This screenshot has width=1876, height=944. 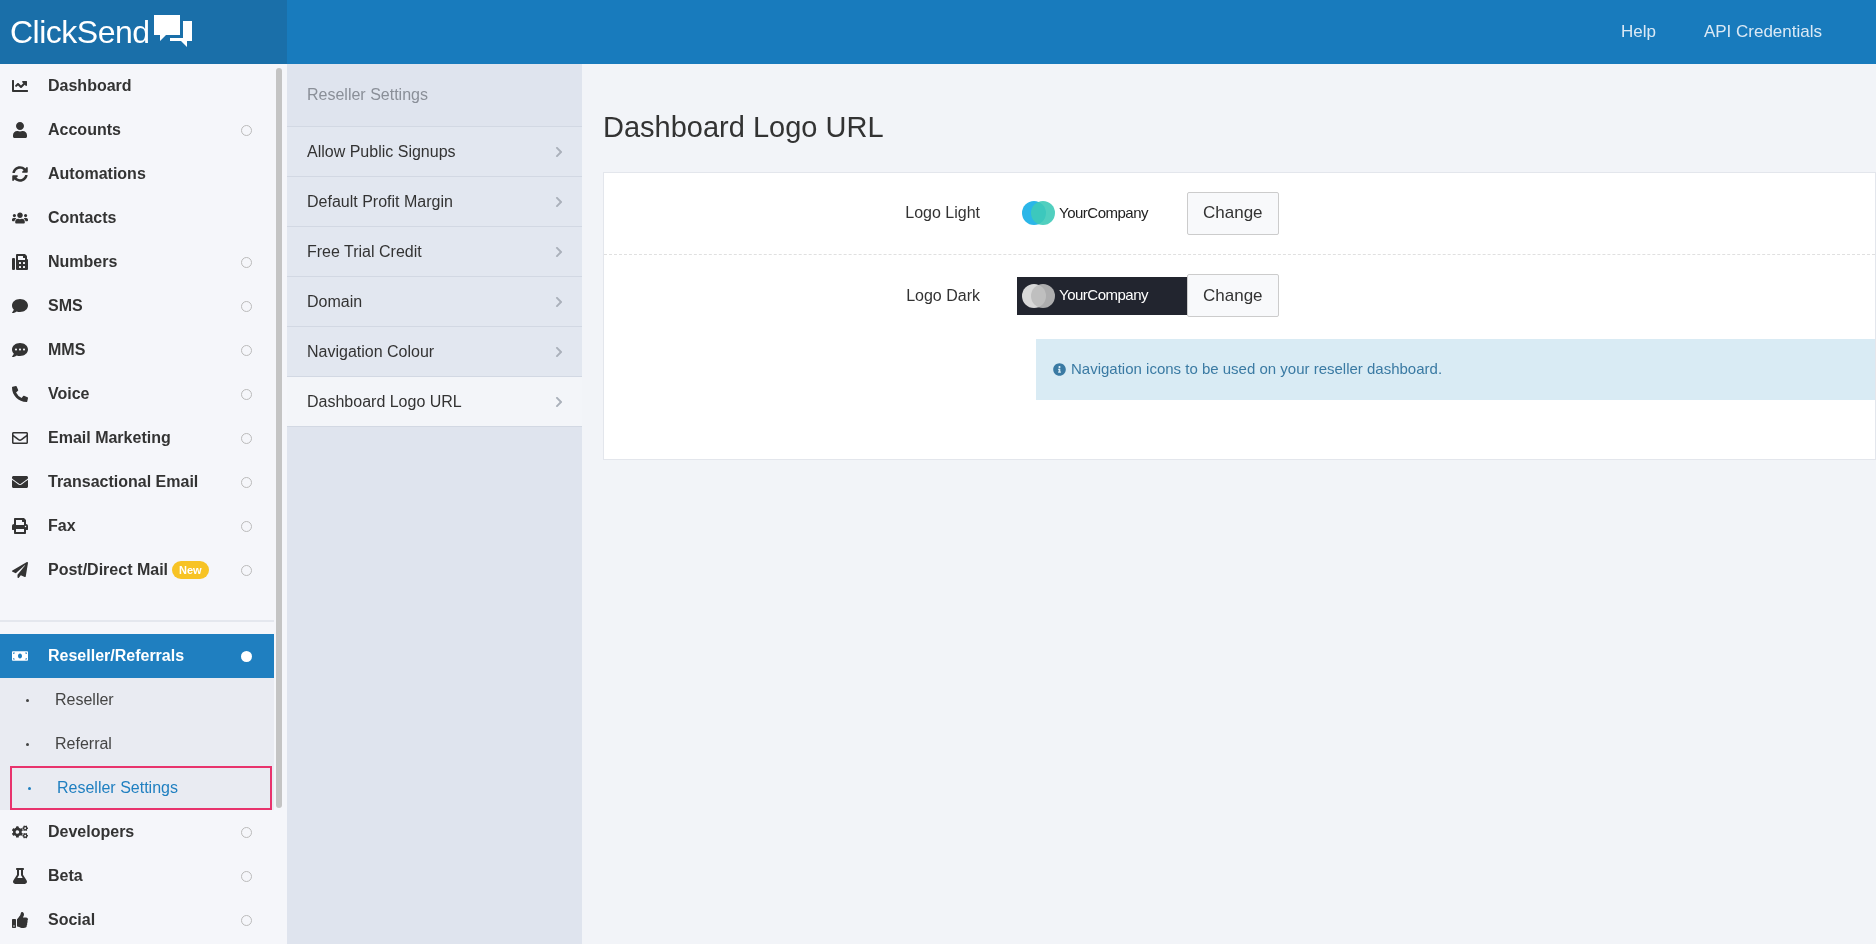 What do you see at coordinates (1059, 369) in the screenshot?
I see `info-icon` at bounding box center [1059, 369].